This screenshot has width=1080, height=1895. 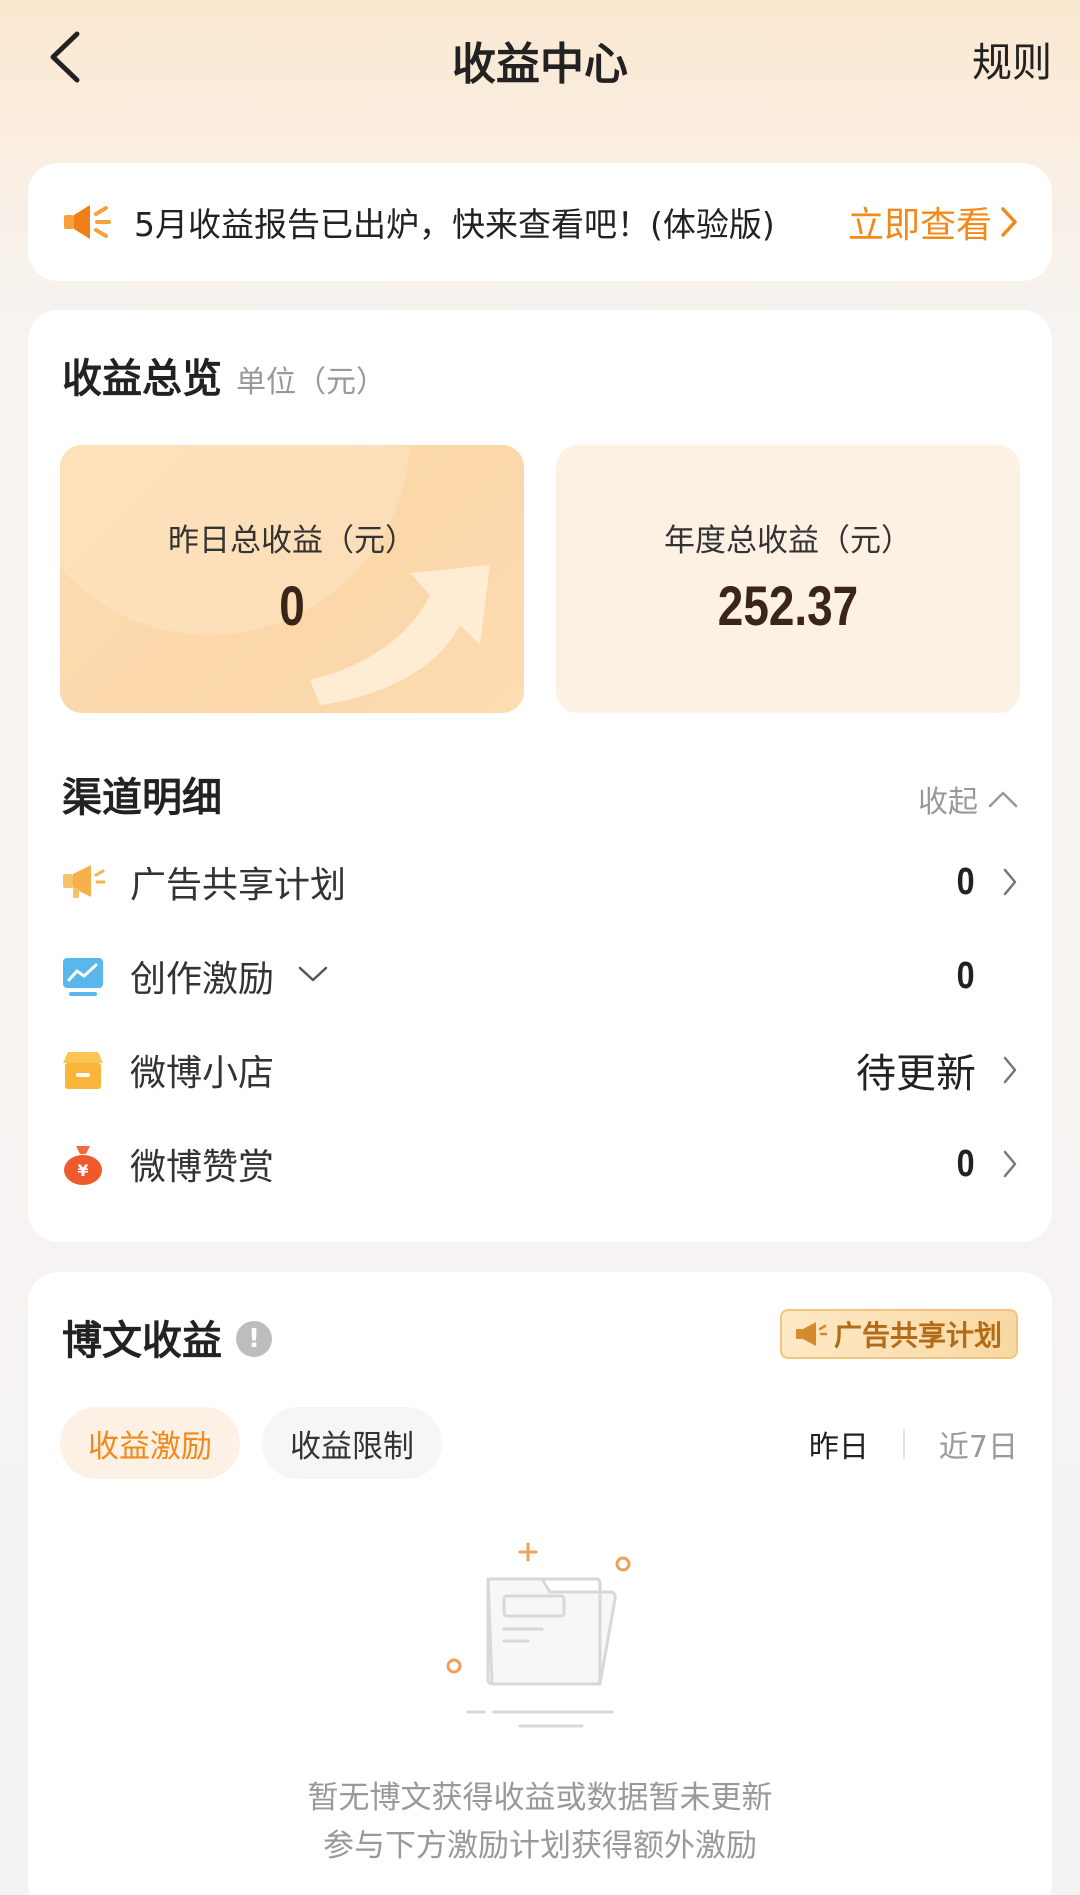 I want to click on overview-heading: 收益总览 单位（元）, so click(x=224, y=375).